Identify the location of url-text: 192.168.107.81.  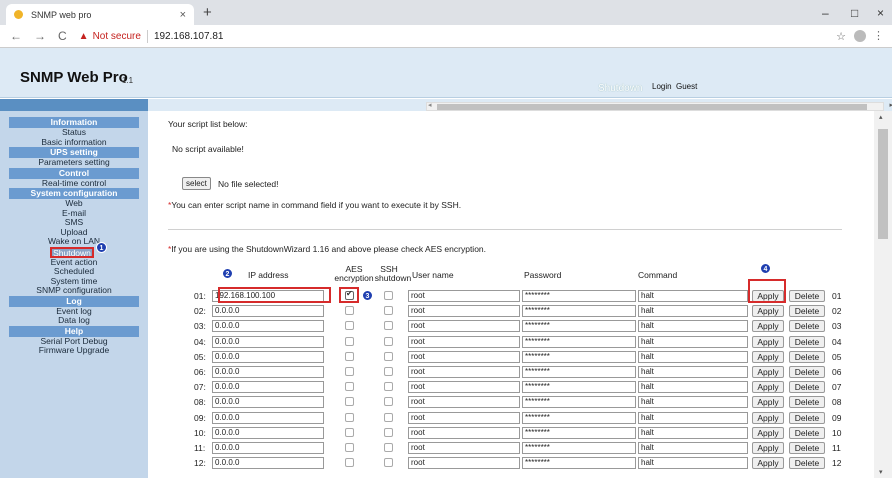
(189, 36).